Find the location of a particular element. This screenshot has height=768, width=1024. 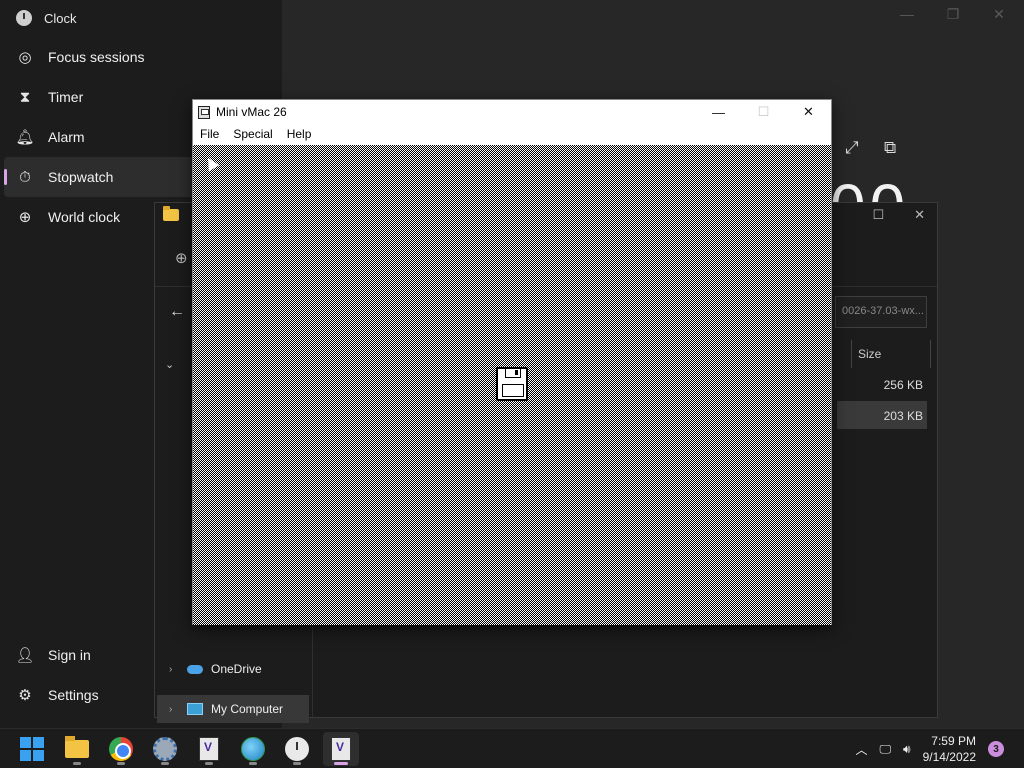

maximize-icon: ☐ is located at coordinates (878, 215).